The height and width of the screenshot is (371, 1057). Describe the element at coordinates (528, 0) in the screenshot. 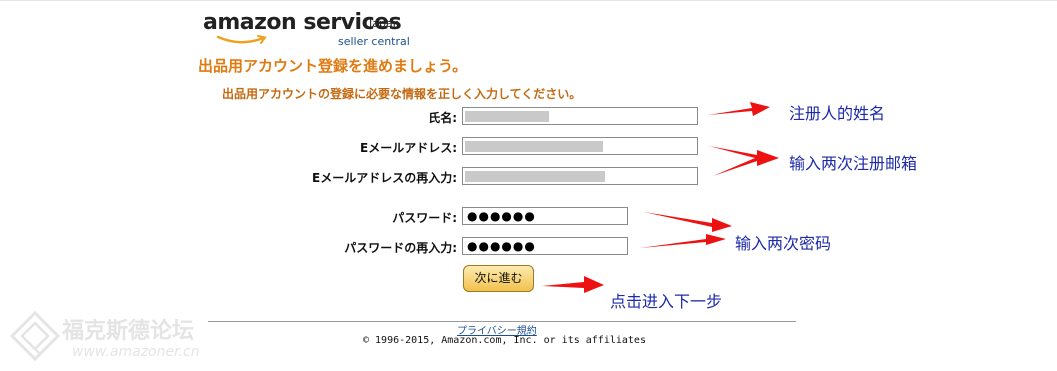

I see `top-border` at that location.